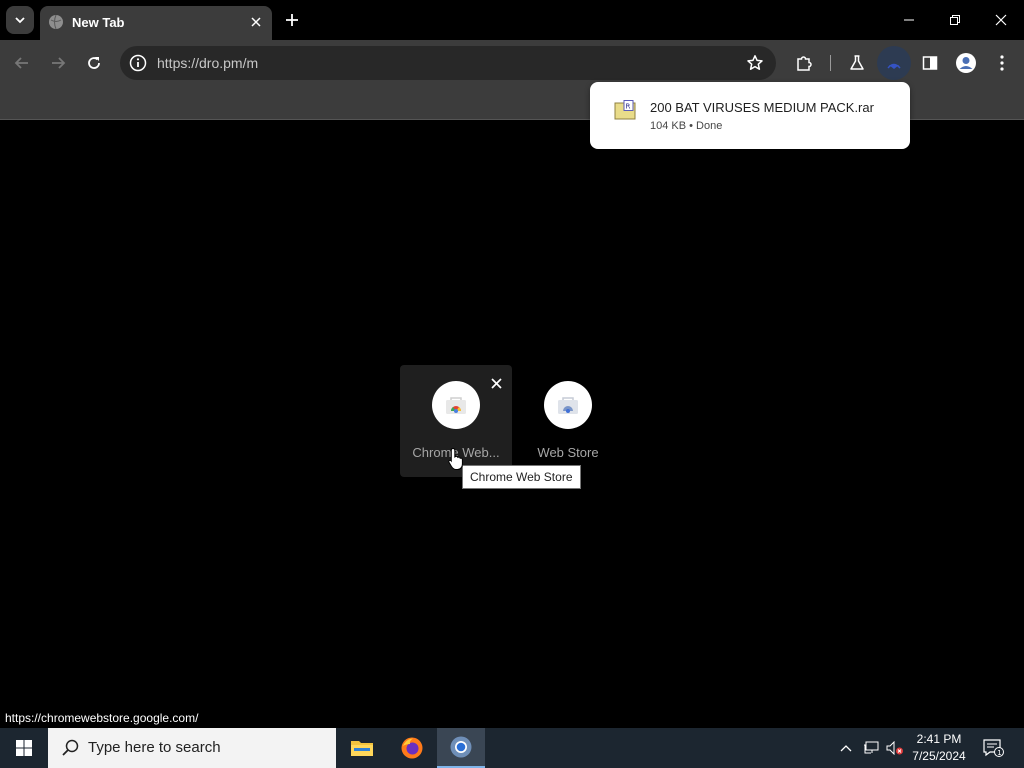  What do you see at coordinates (628, 107) in the screenshot?
I see `svg-text: R` at bounding box center [628, 107].